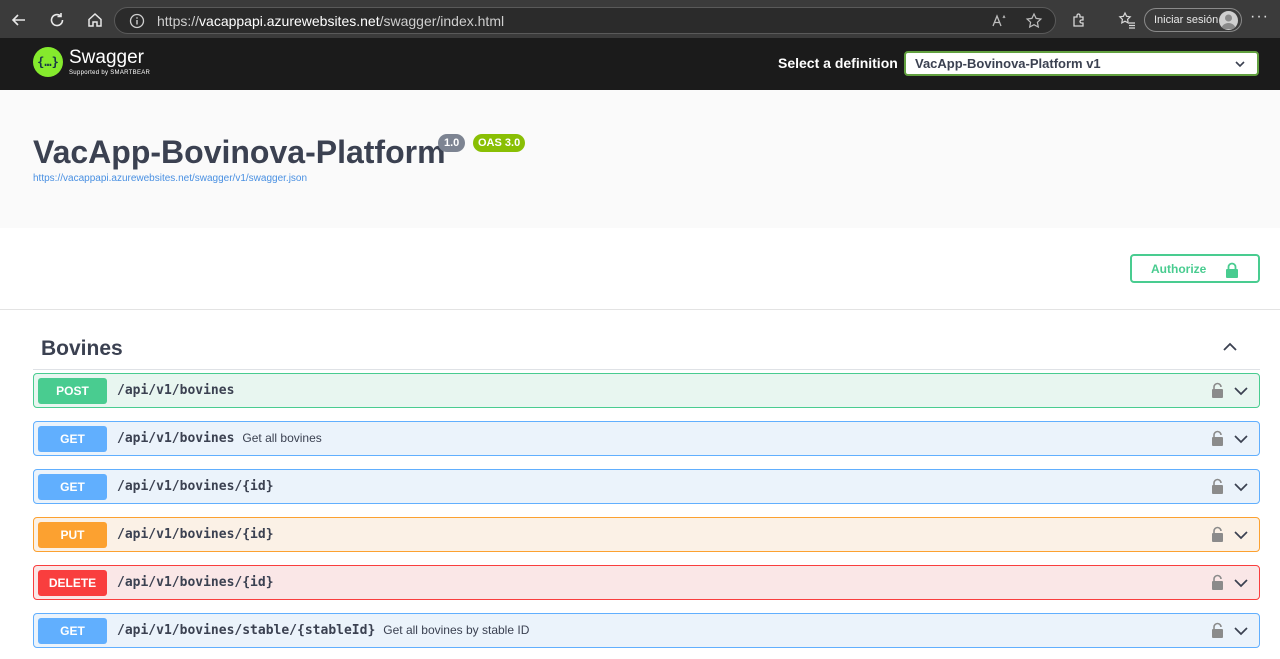 This screenshot has width=1280, height=659. Describe the element at coordinates (1034, 21) in the screenshot. I see `favorite-star-icon` at that location.